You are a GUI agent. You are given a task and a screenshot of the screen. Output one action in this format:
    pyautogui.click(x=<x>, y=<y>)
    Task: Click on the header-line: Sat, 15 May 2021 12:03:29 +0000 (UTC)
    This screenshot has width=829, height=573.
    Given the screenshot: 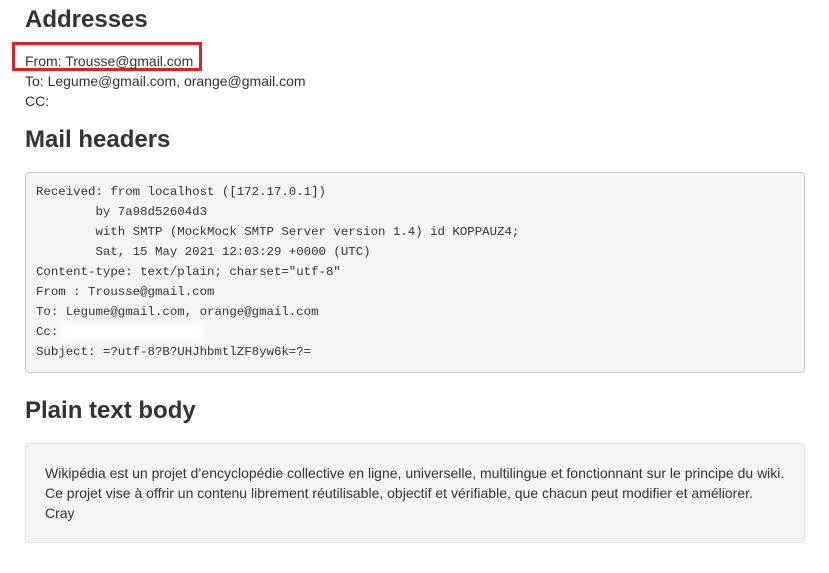 What is the action you would take?
    pyautogui.click(x=203, y=252)
    